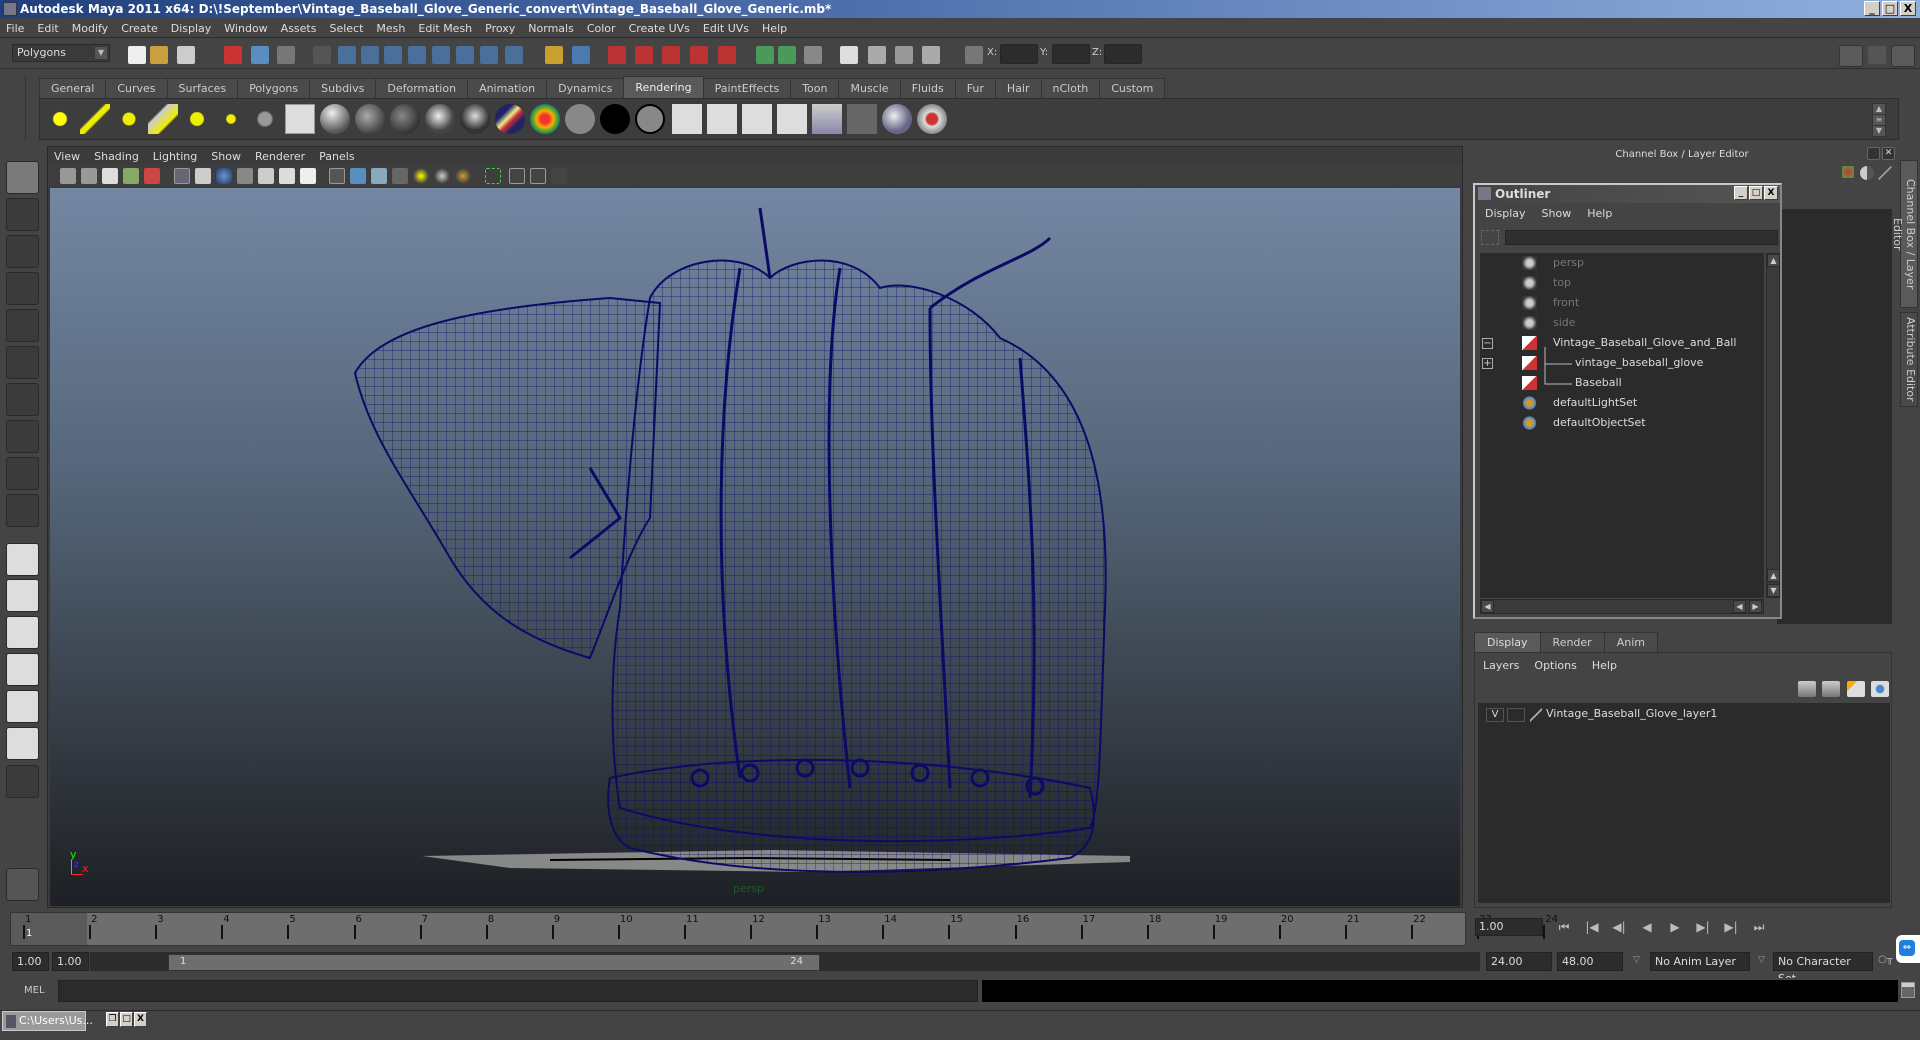 Image resolution: width=1920 pixels, height=1040 pixels. I want to click on shelf-tab-ncloth: nCloth, so click(1070, 88).